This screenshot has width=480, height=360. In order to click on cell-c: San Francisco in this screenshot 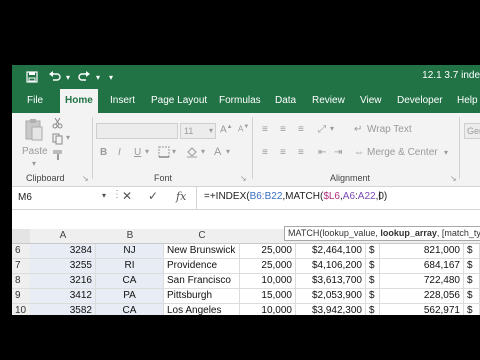, I will do `click(202, 281)`.